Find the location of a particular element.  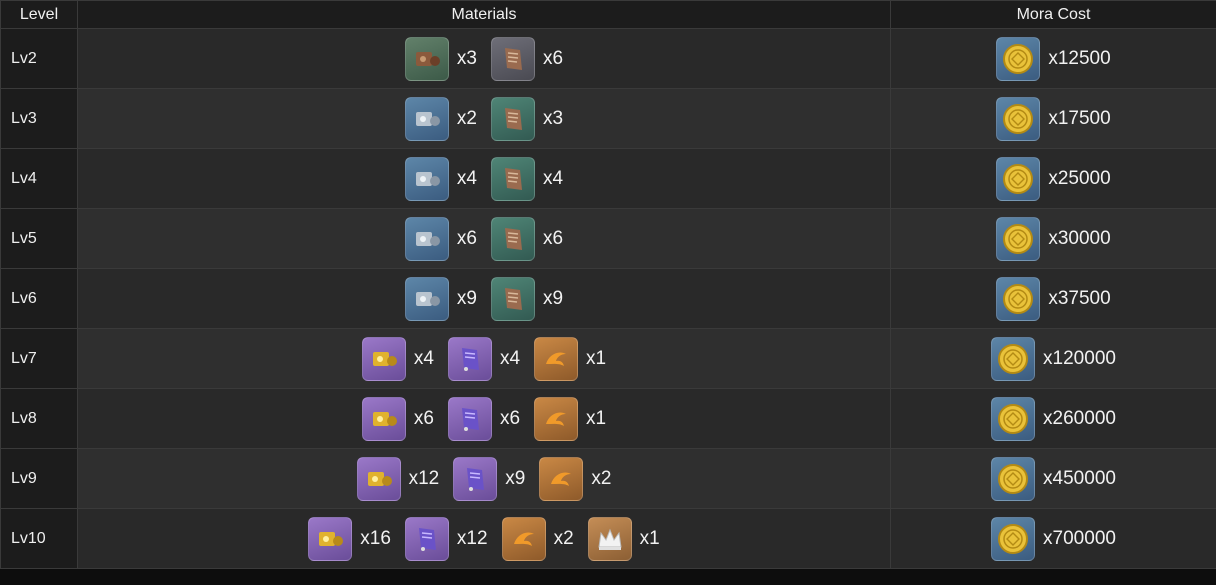

mora-cell: x260000 is located at coordinates (1053, 418).